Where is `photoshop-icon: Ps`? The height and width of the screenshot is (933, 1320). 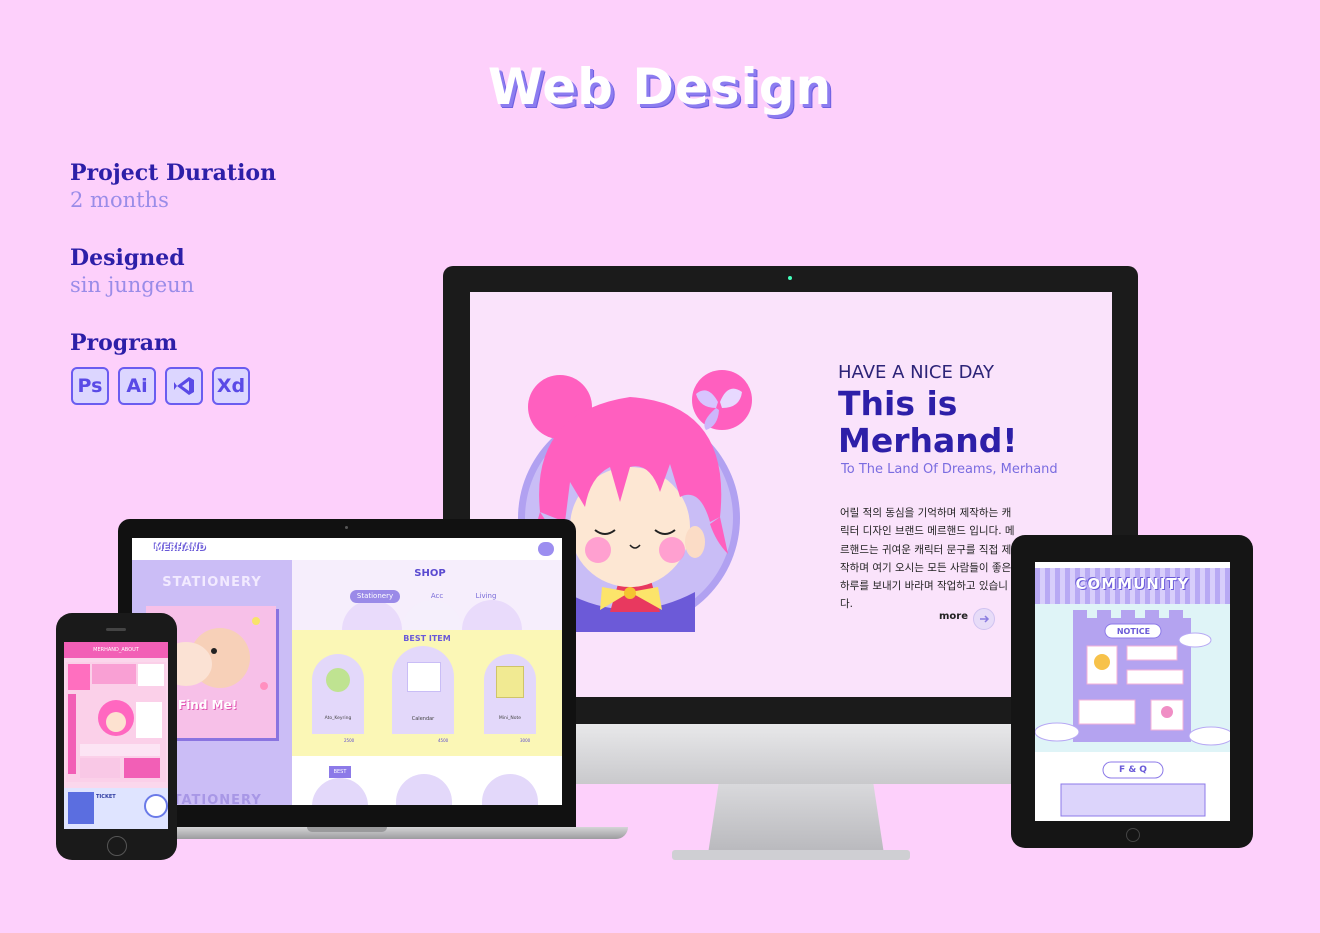 photoshop-icon: Ps is located at coordinates (90, 386).